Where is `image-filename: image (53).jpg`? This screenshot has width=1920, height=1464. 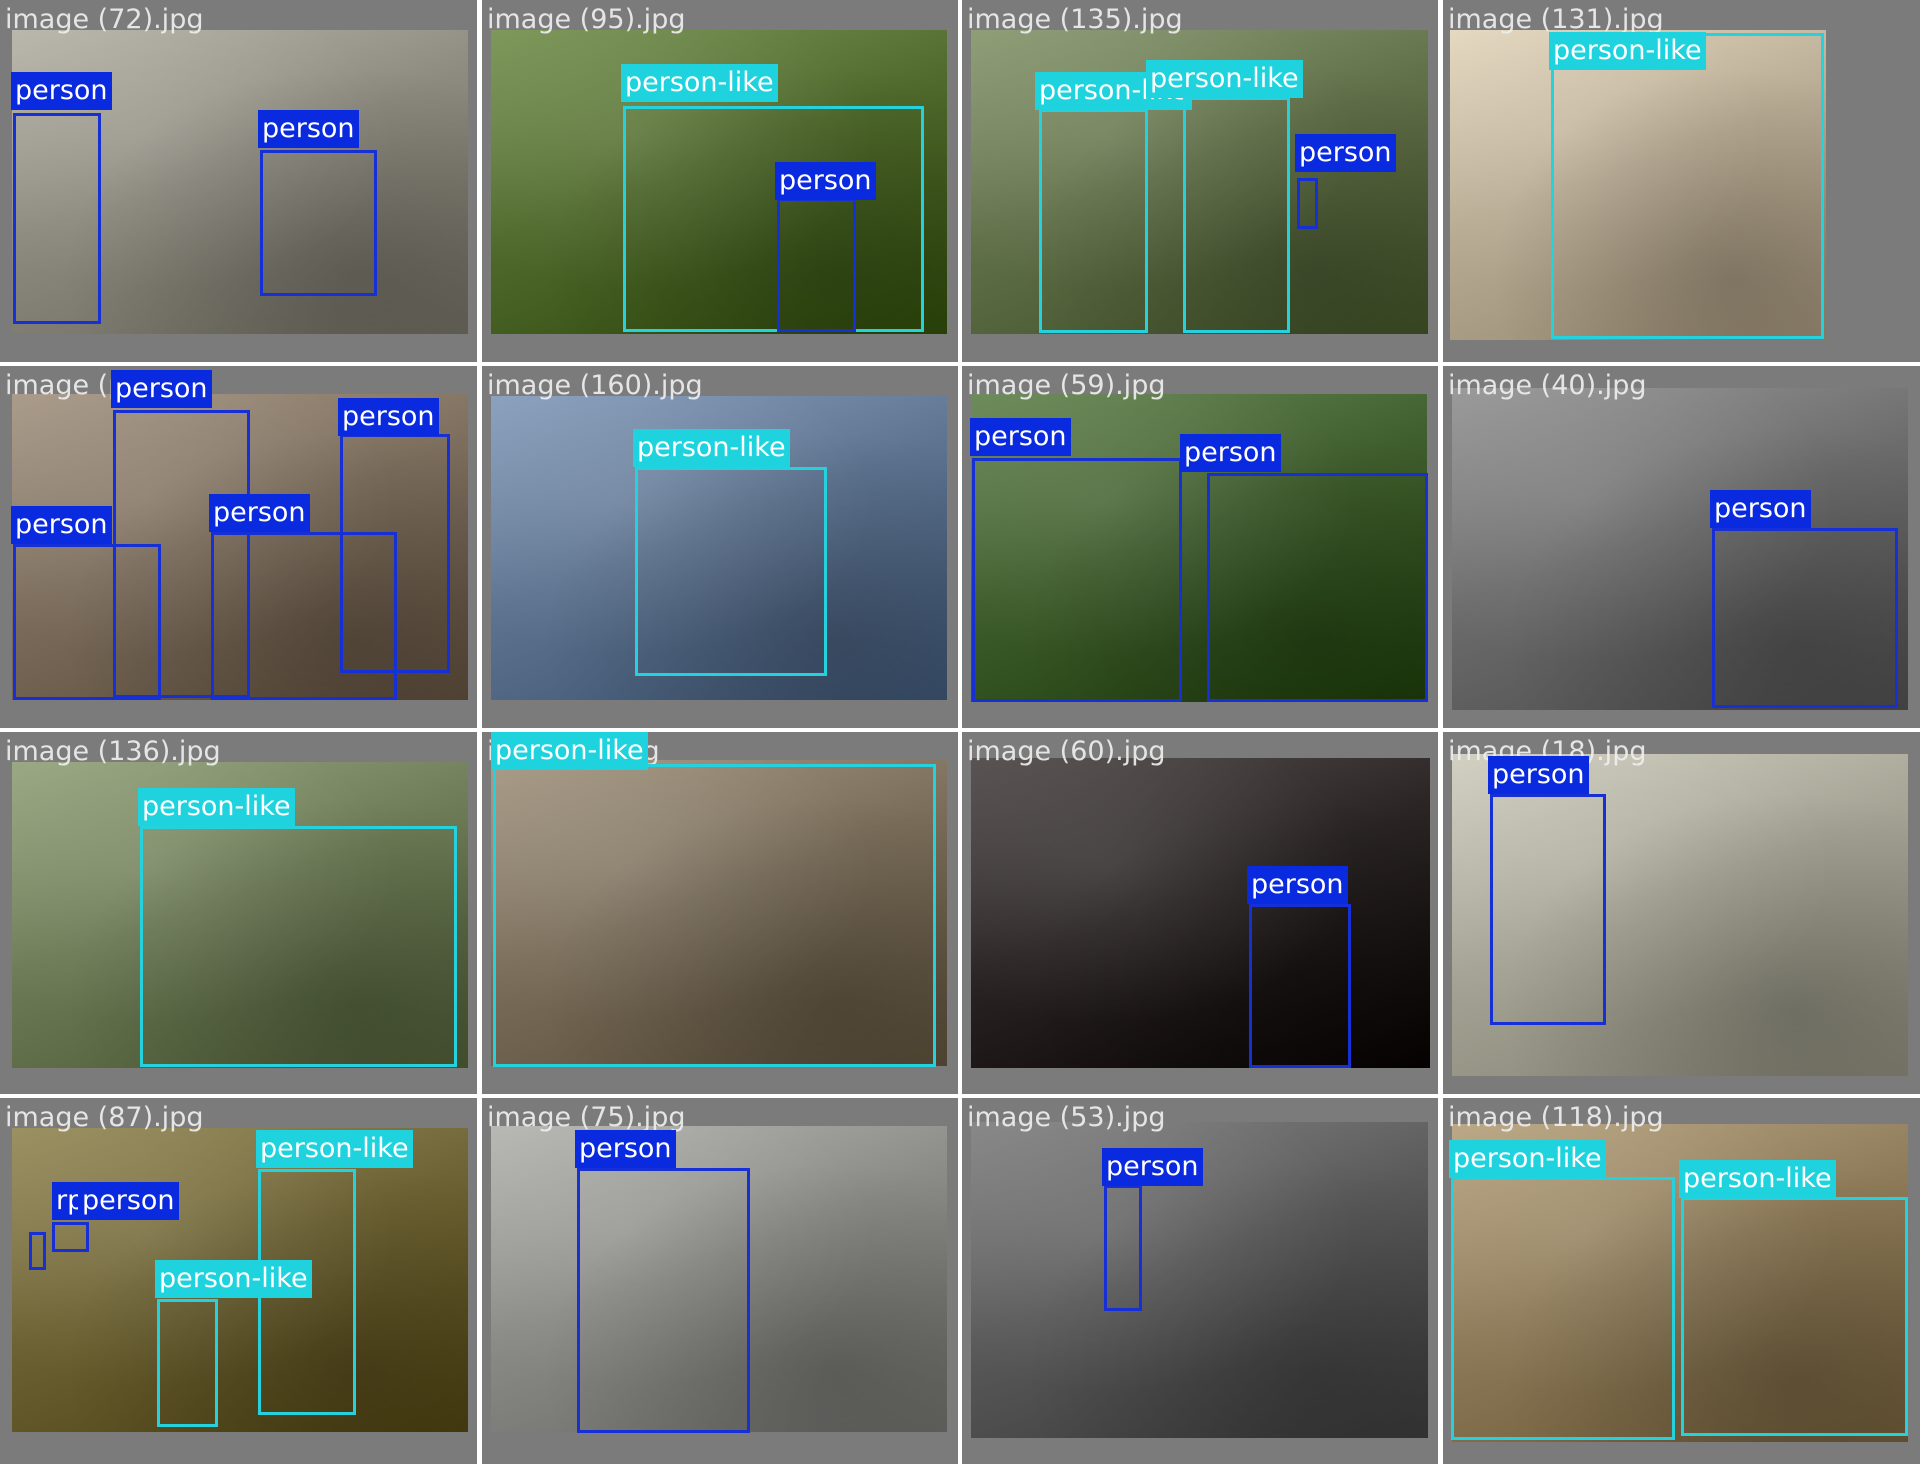
image-filename: image (53).jpg is located at coordinates (1066, 1117).